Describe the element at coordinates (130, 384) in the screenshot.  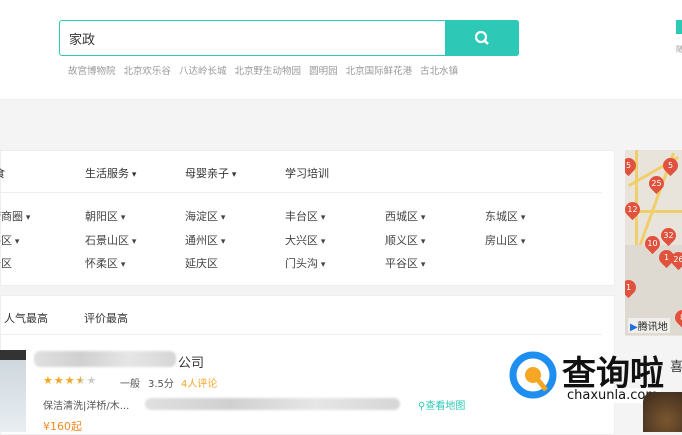
I see `rating-label: 一般` at that location.